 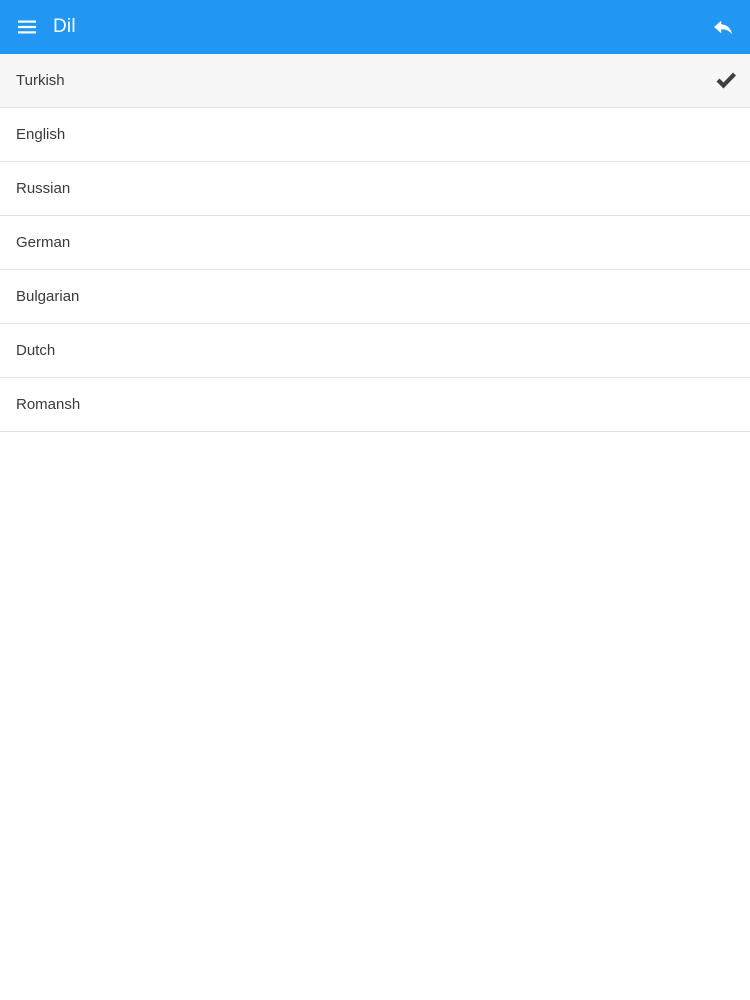 I want to click on language-item-romansh: Romansh, so click(x=375, y=405).